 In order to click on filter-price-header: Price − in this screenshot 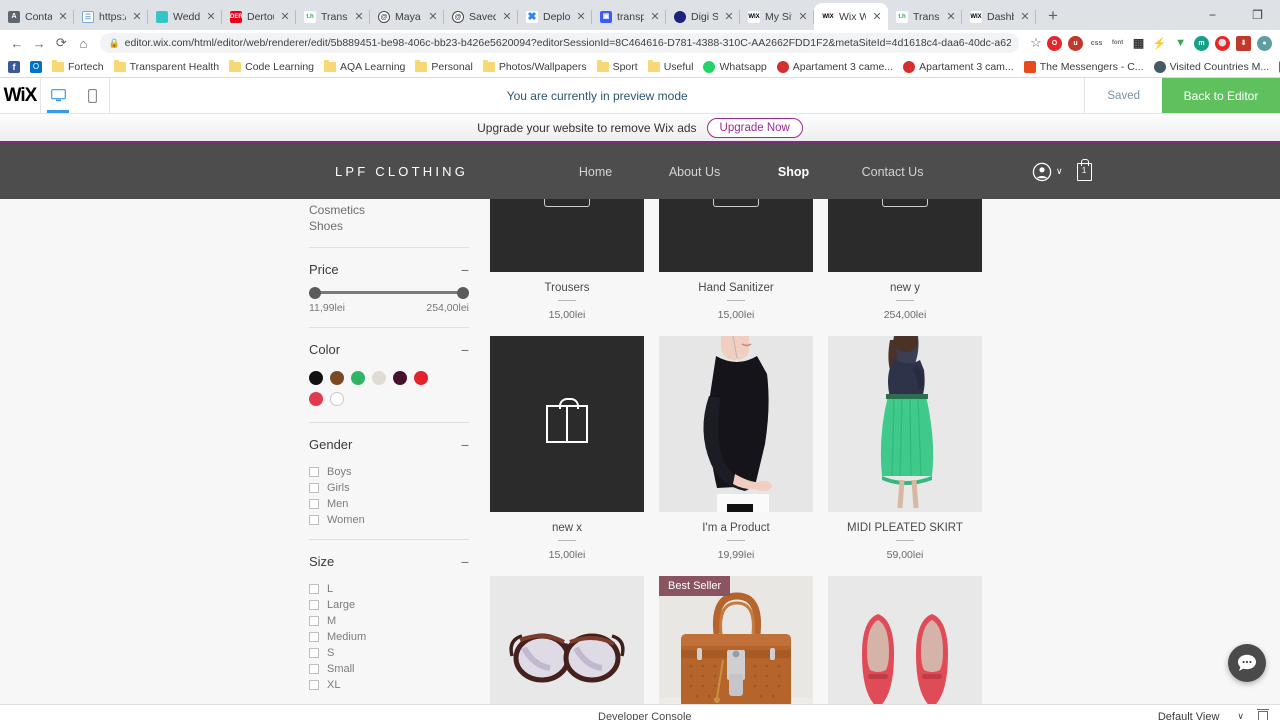, I will do `click(389, 269)`.